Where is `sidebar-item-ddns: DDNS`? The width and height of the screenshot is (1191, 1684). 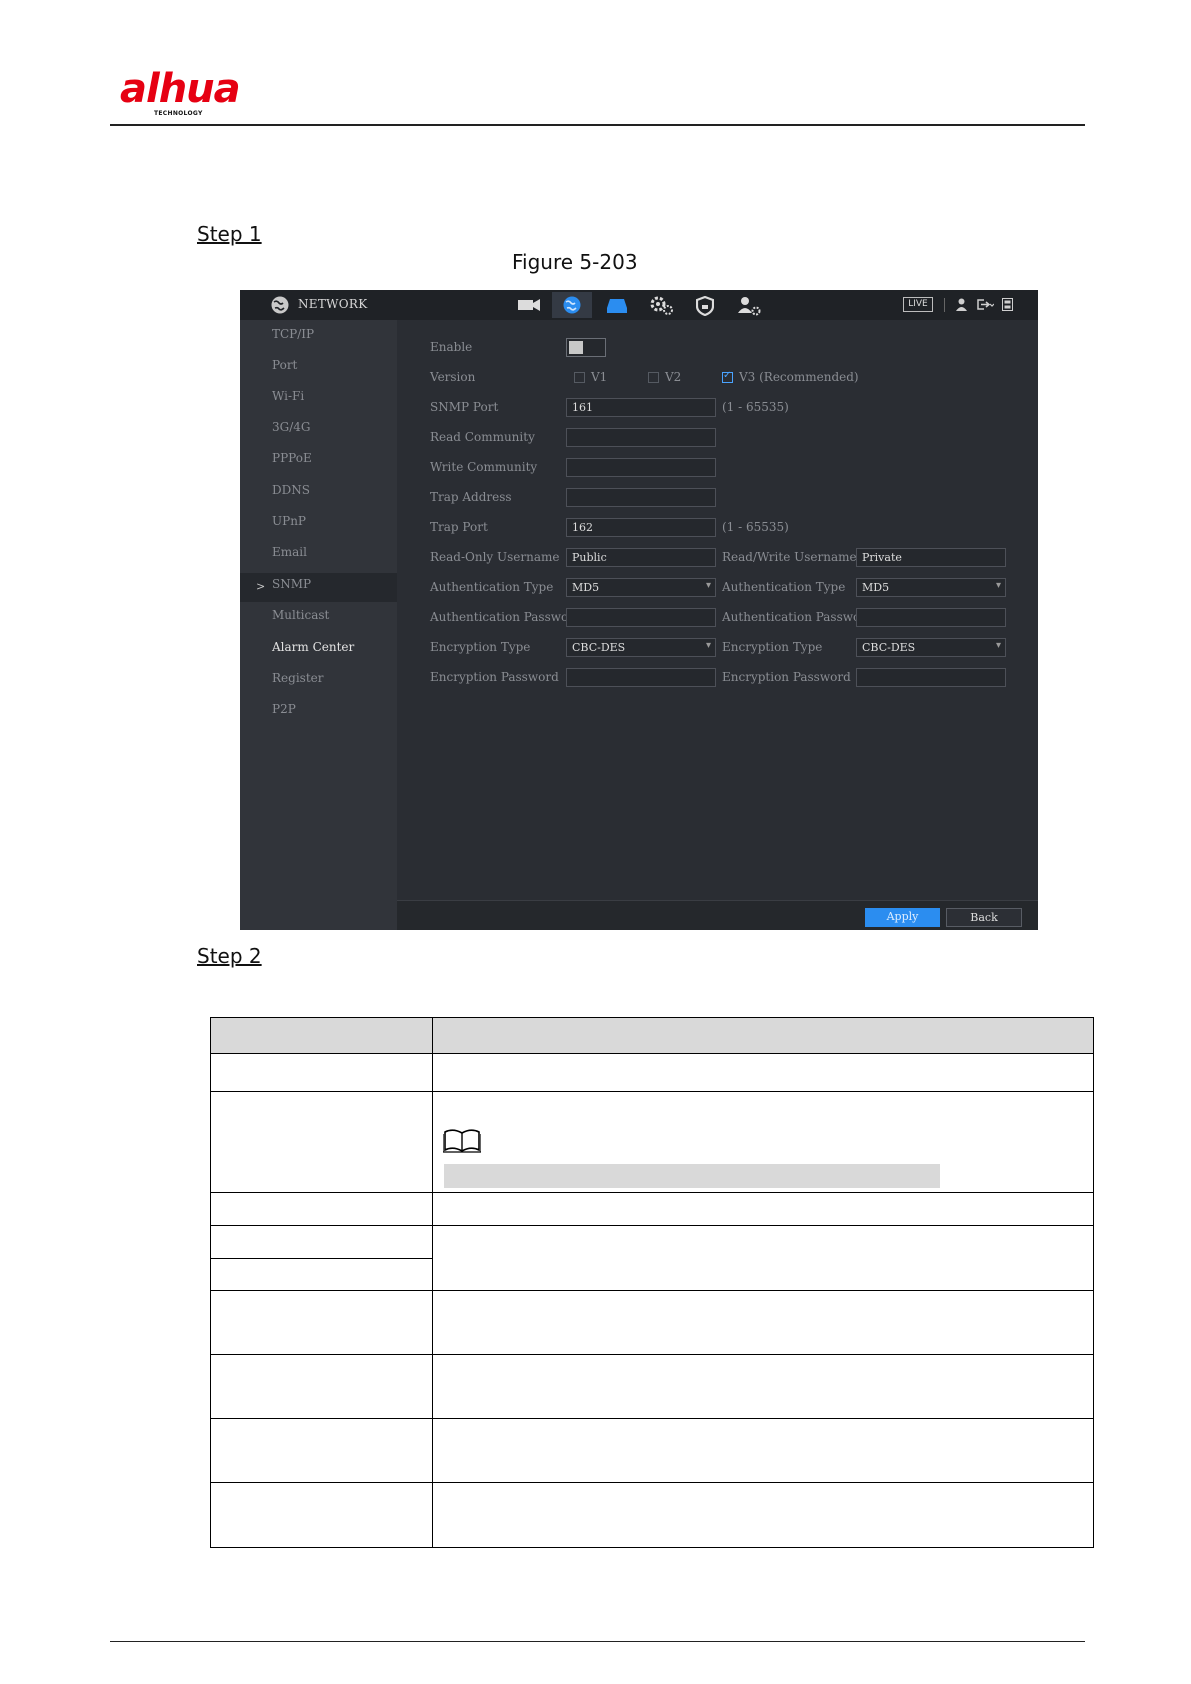 sidebar-item-ddns: DDNS is located at coordinates (291, 490).